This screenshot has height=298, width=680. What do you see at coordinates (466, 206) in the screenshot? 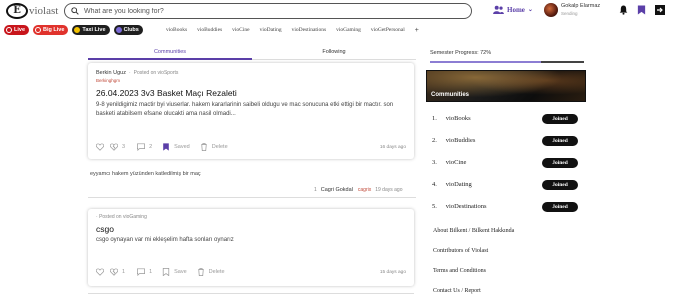
I see `community-name: vioDestinations` at bounding box center [466, 206].